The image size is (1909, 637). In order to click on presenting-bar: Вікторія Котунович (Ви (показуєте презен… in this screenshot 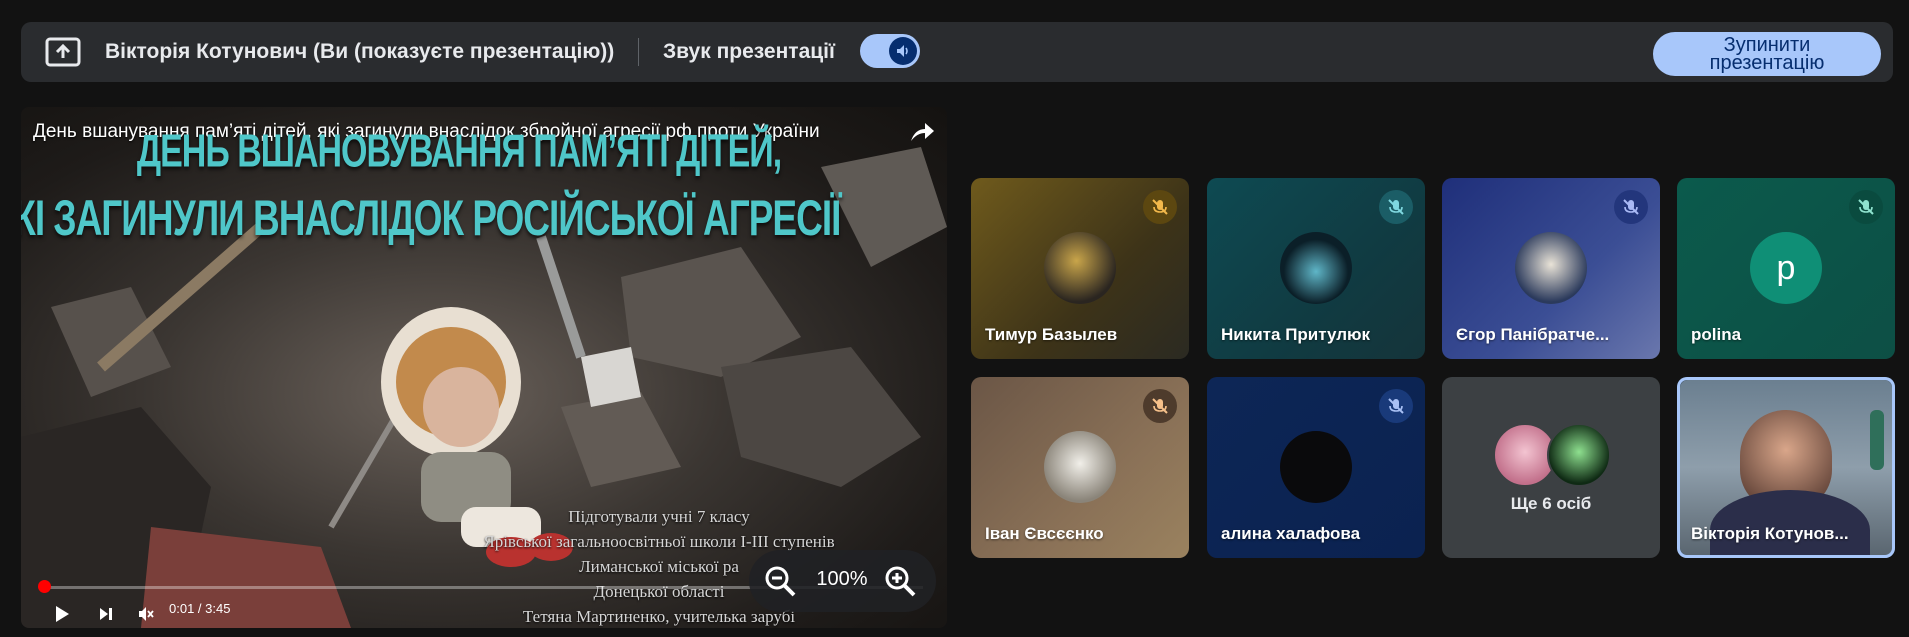, I will do `click(957, 52)`.